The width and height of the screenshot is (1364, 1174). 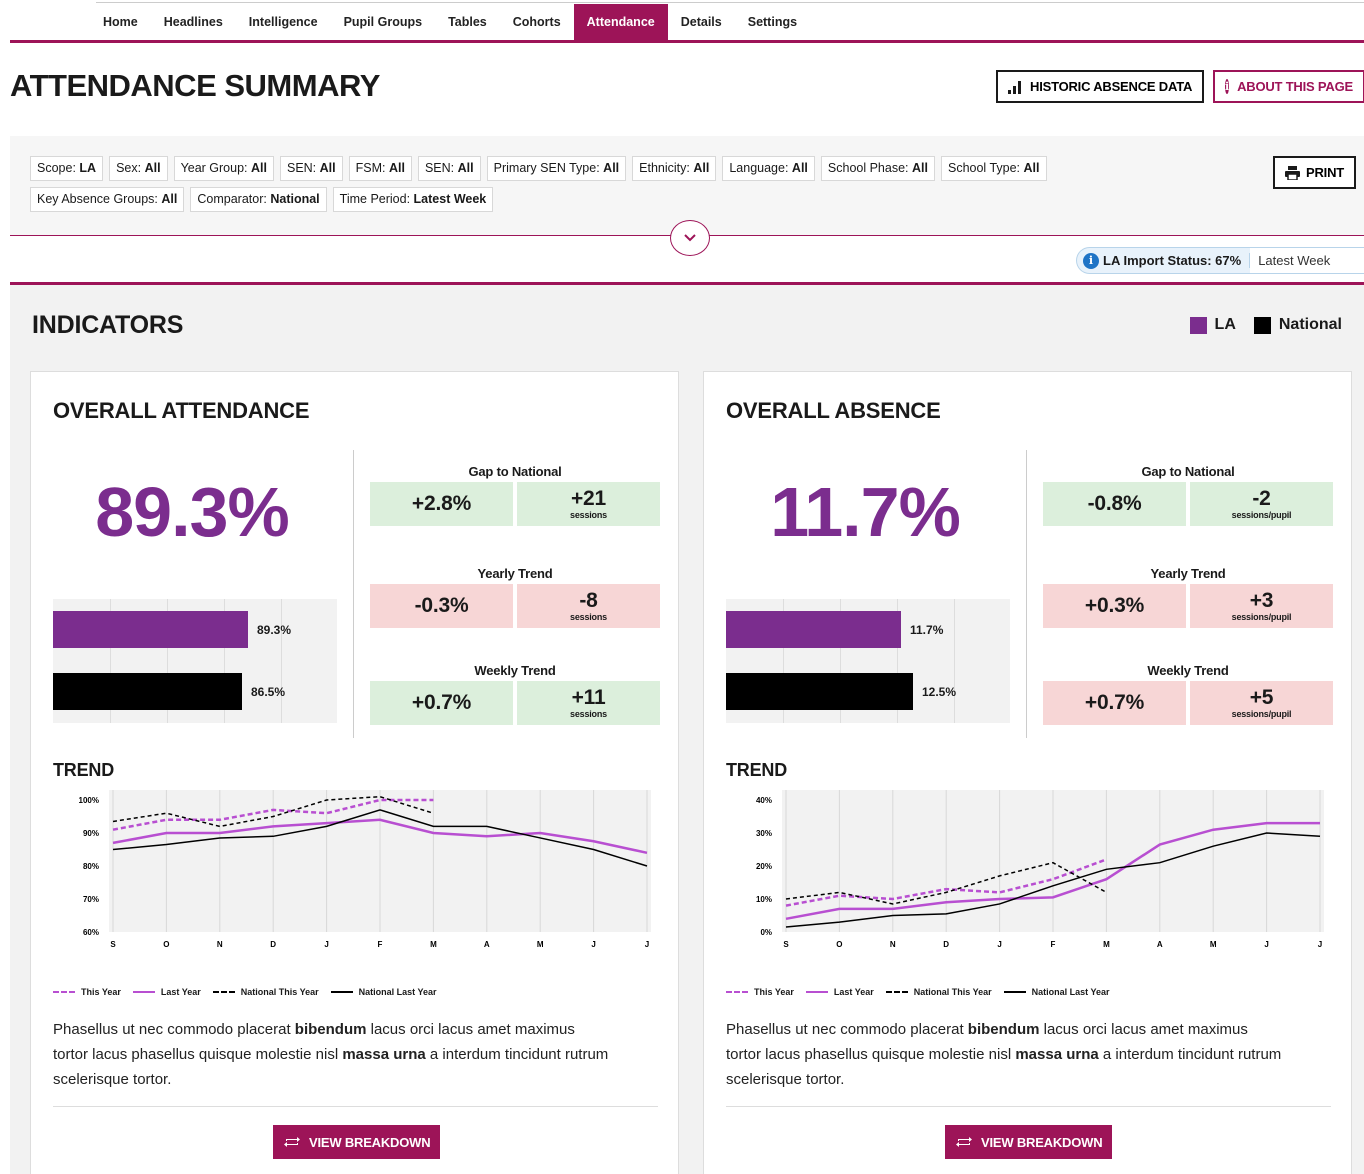 What do you see at coordinates (537, 22) in the screenshot?
I see `nav-item-cohorts: Cohorts` at bounding box center [537, 22].